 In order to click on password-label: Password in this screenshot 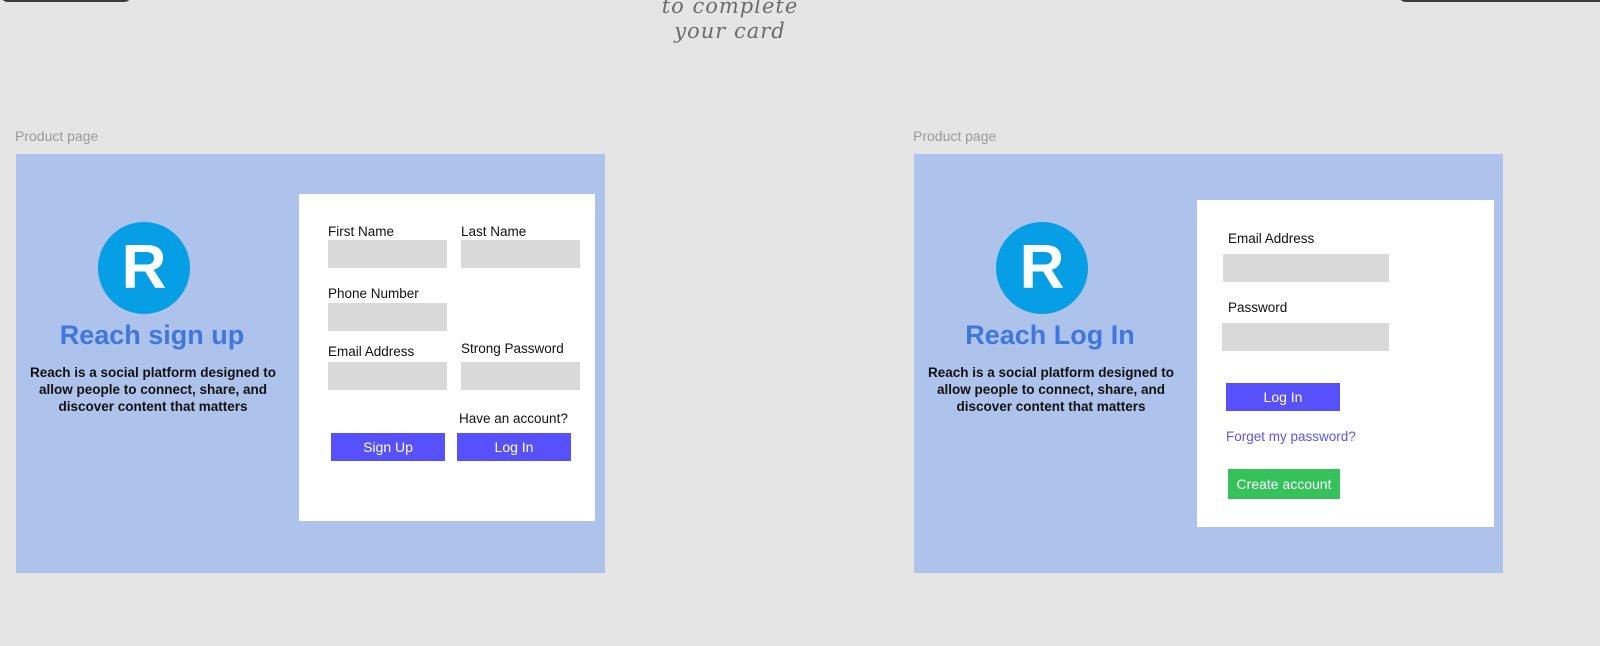, I will do `click(1258, 307)`.